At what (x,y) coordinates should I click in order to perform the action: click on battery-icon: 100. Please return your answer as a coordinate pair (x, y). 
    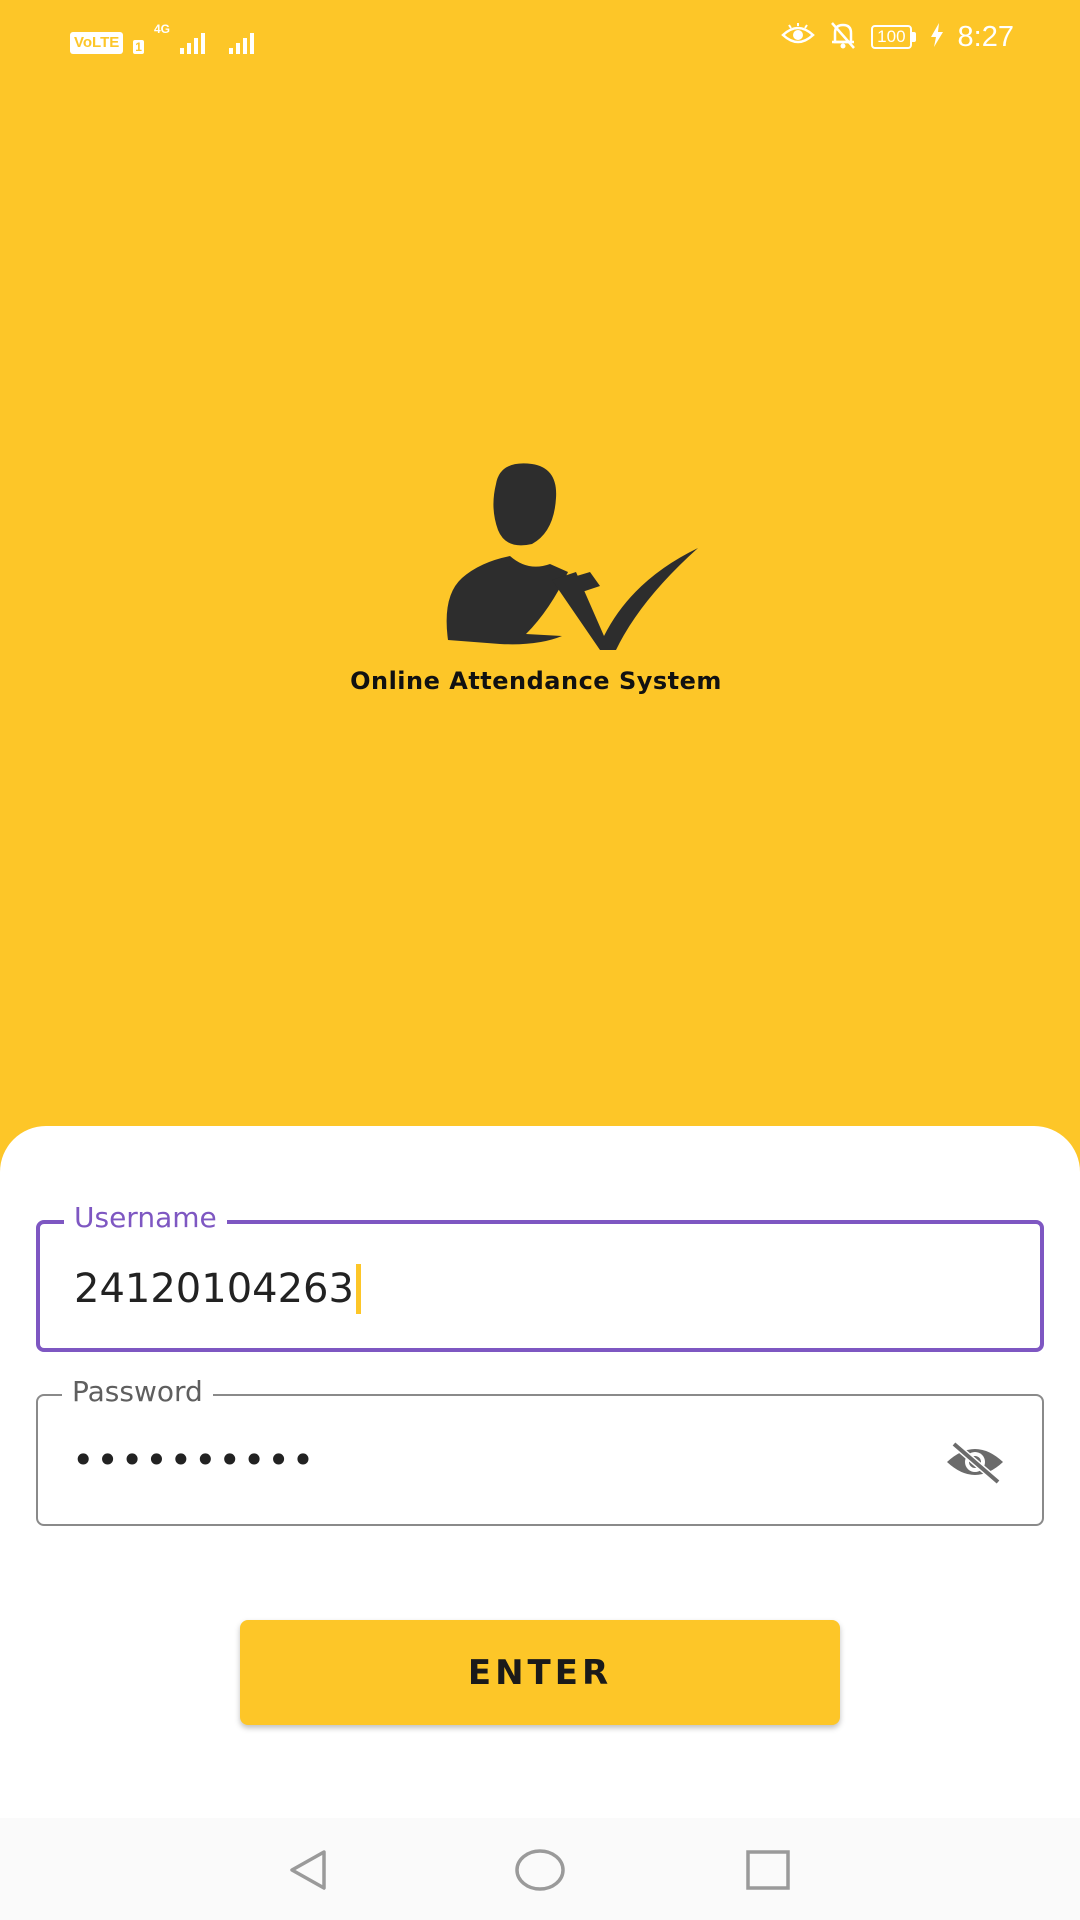
    Looking at the image, I should click on (893, 37).